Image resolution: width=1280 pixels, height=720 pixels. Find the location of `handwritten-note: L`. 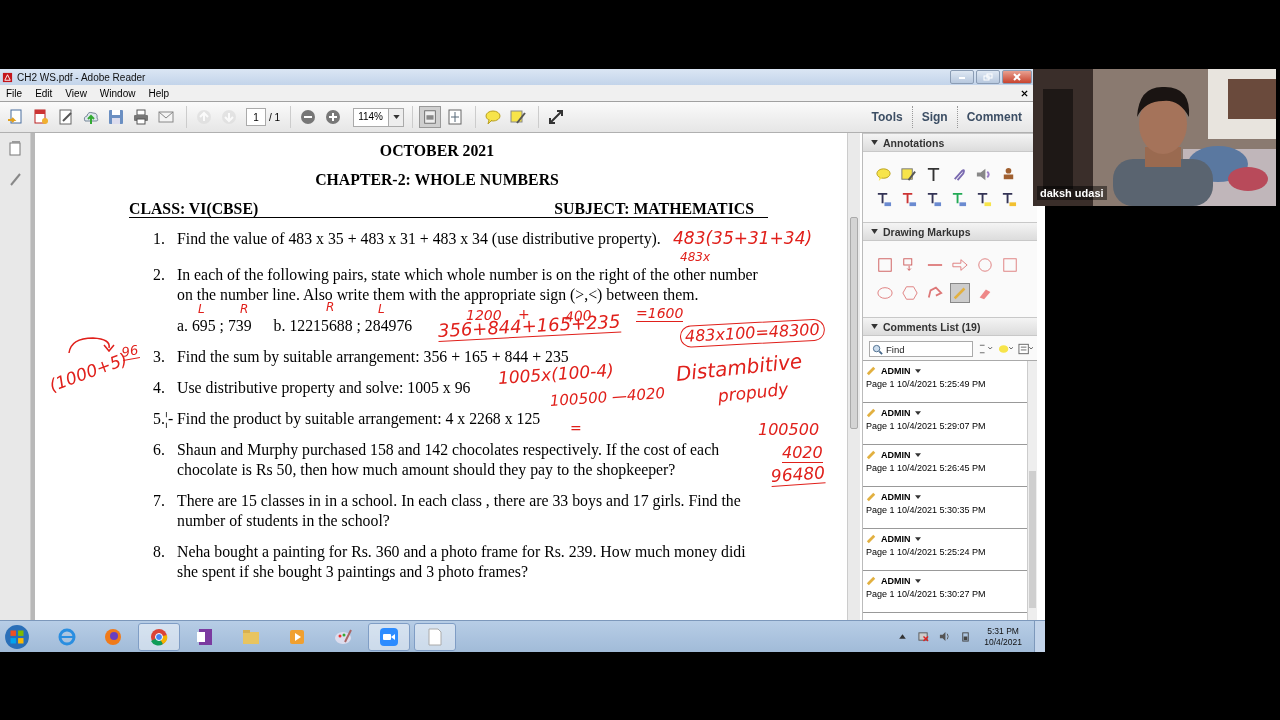

handwritten-note: L is located at coordinates (381, 310).